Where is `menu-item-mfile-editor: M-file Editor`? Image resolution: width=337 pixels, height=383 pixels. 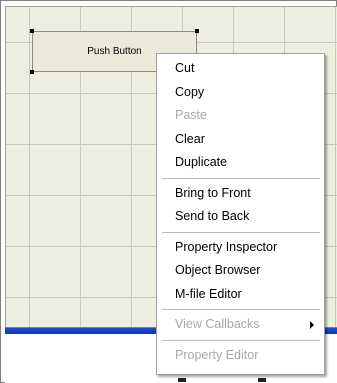
menu-item-mfile-editor: M-file Editor is located at coordinates (240, 295).